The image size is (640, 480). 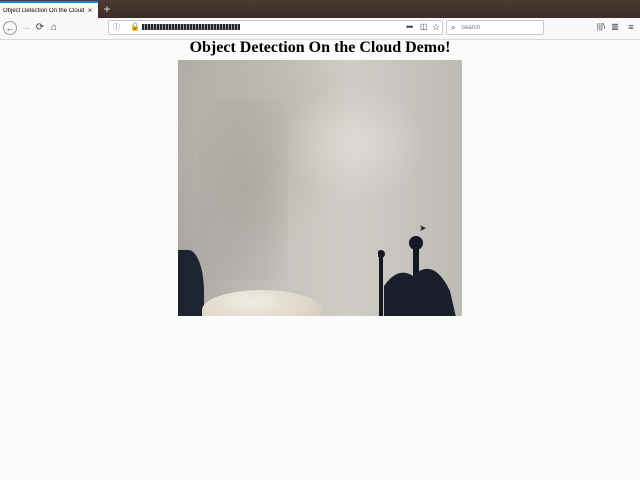 What do you see at coordinates (424, 27) in the screenshot?
I see `pocket-icon: ◫` at bounding box center [424, 27].